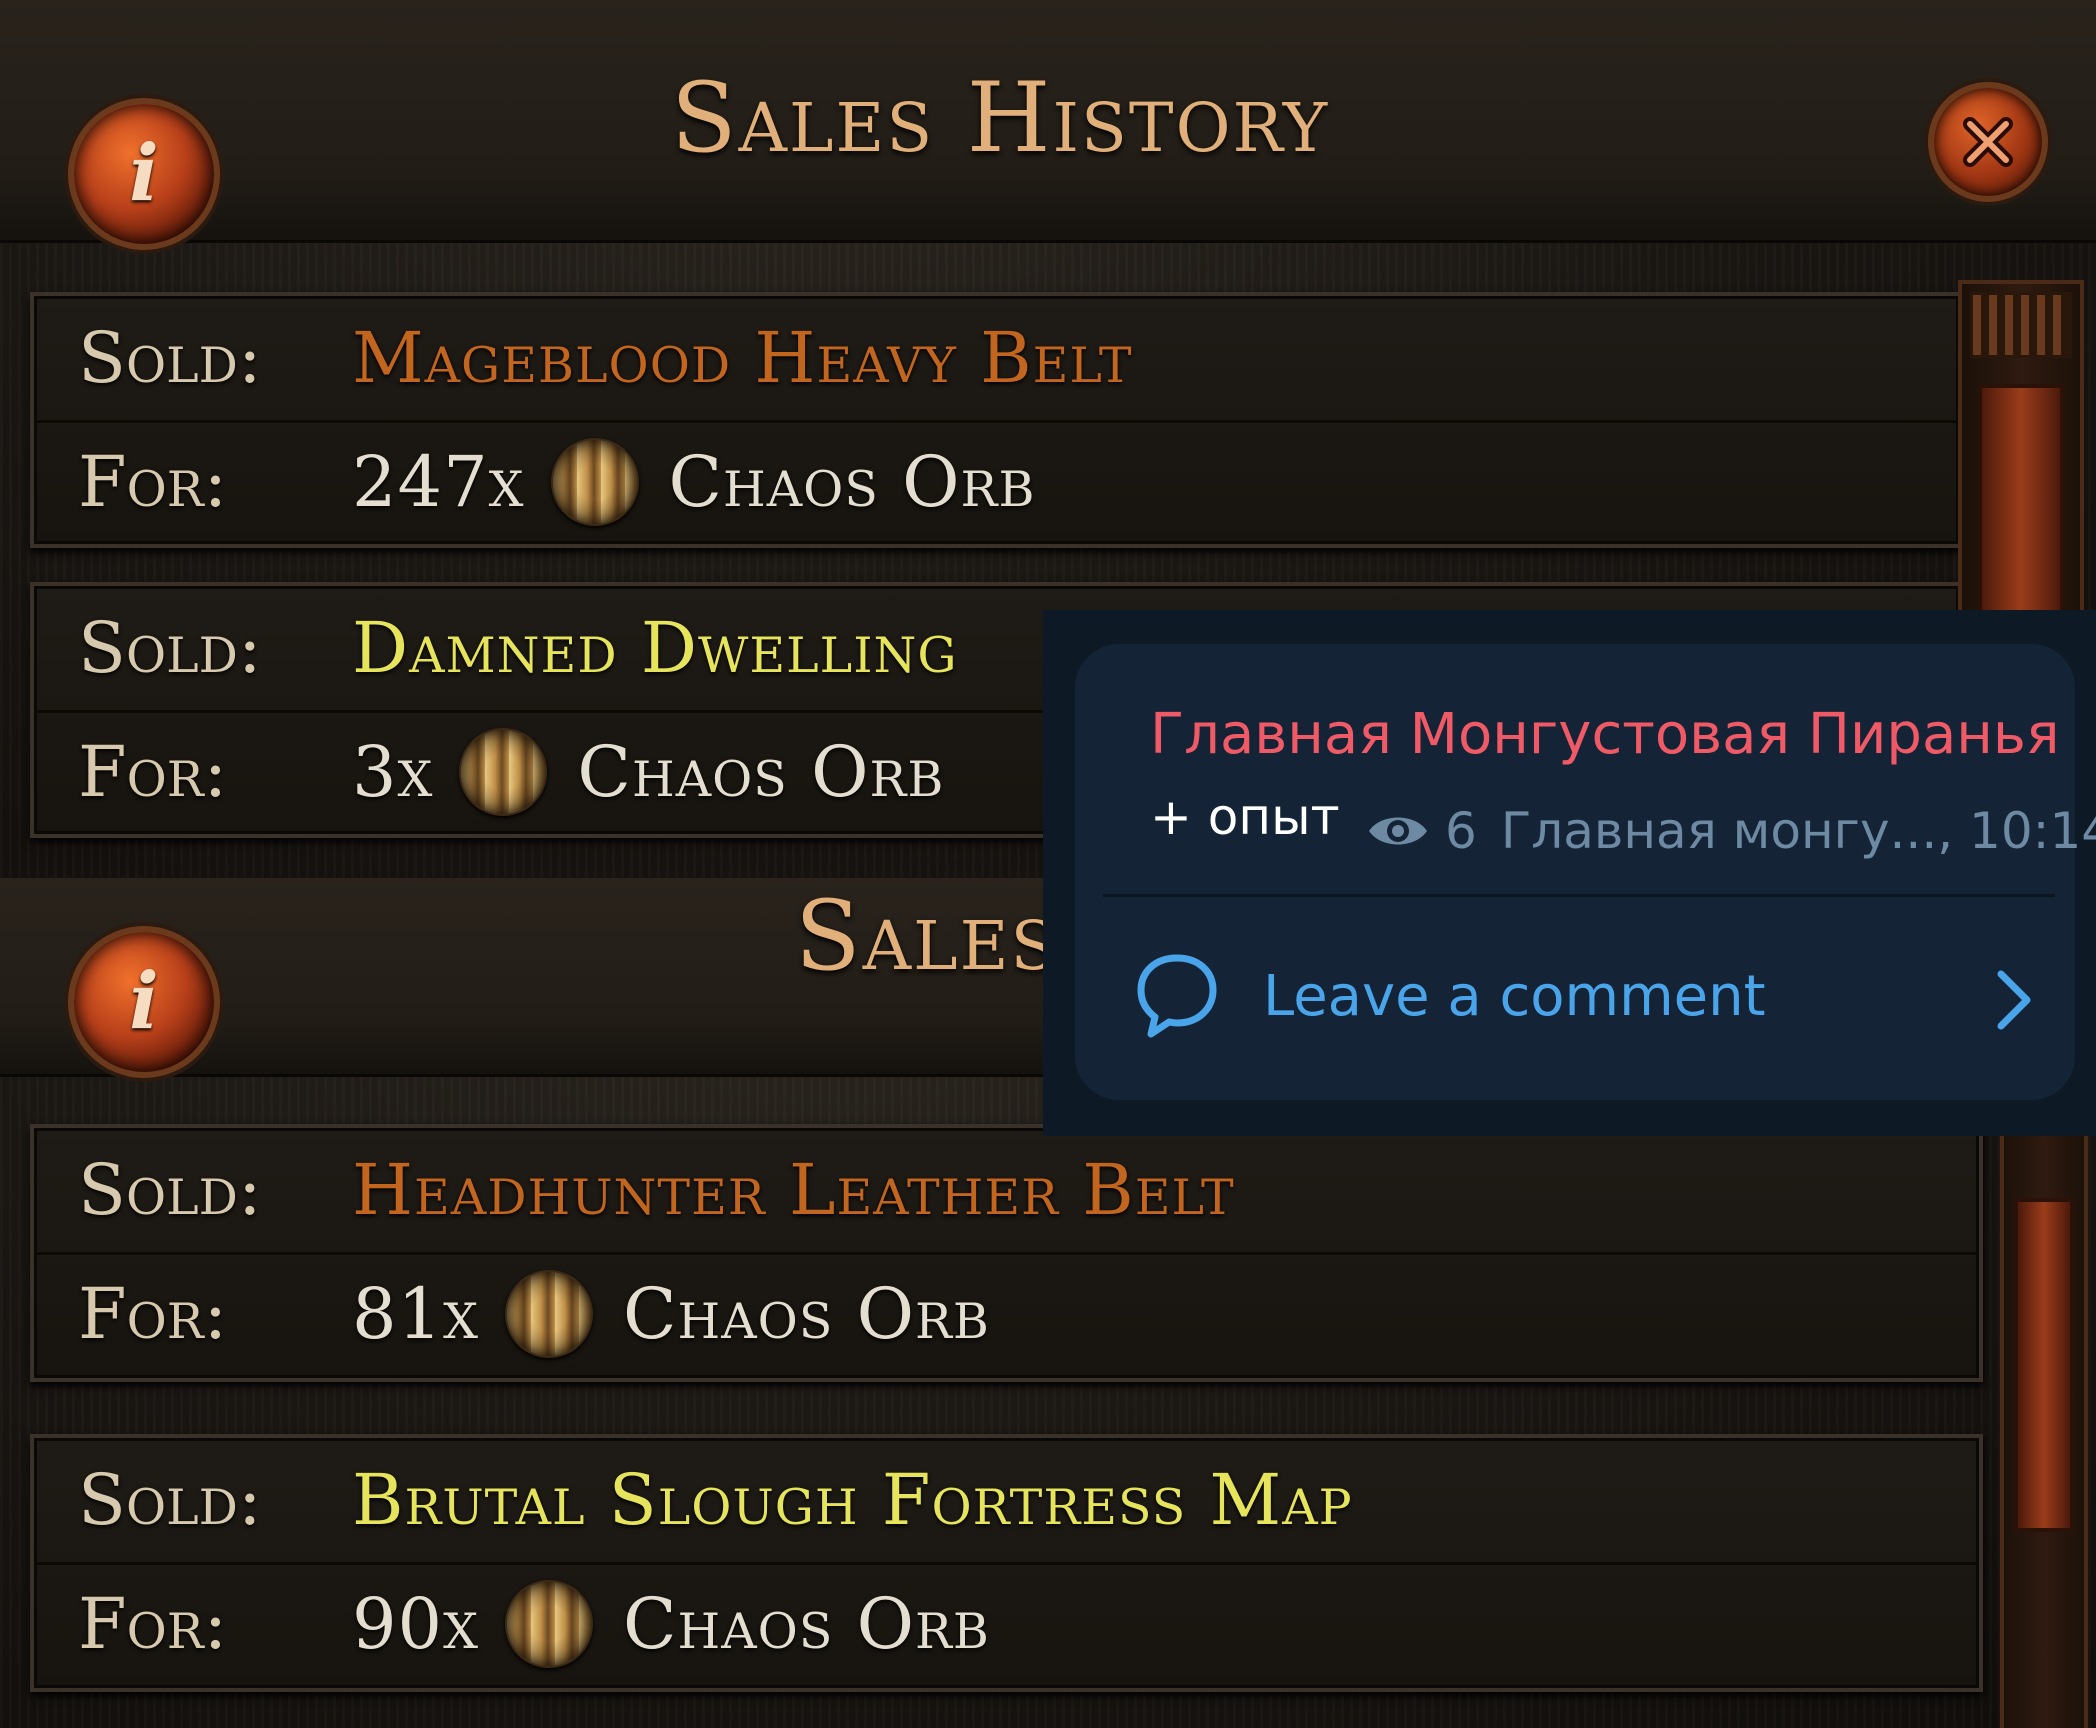 Image resolution: width=2096 pixels, height=1728 pixels. I want to click on post-text: + опыт, so click(1245, 817).